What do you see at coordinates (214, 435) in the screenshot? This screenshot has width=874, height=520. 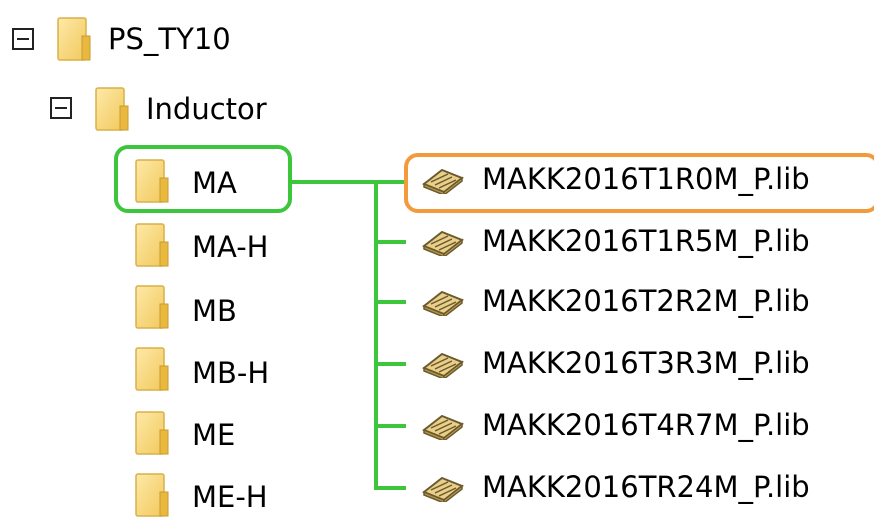 I see `tree-node-label: ME` at bounding box center [214, 435].